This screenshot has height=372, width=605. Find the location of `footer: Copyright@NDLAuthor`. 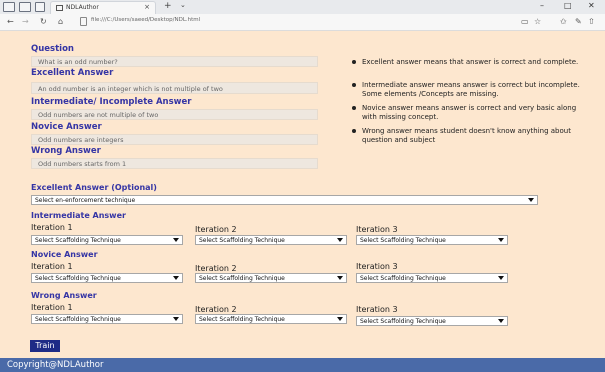

footer: Copyright@NDLAuthor is located at coordinates (302, 365).